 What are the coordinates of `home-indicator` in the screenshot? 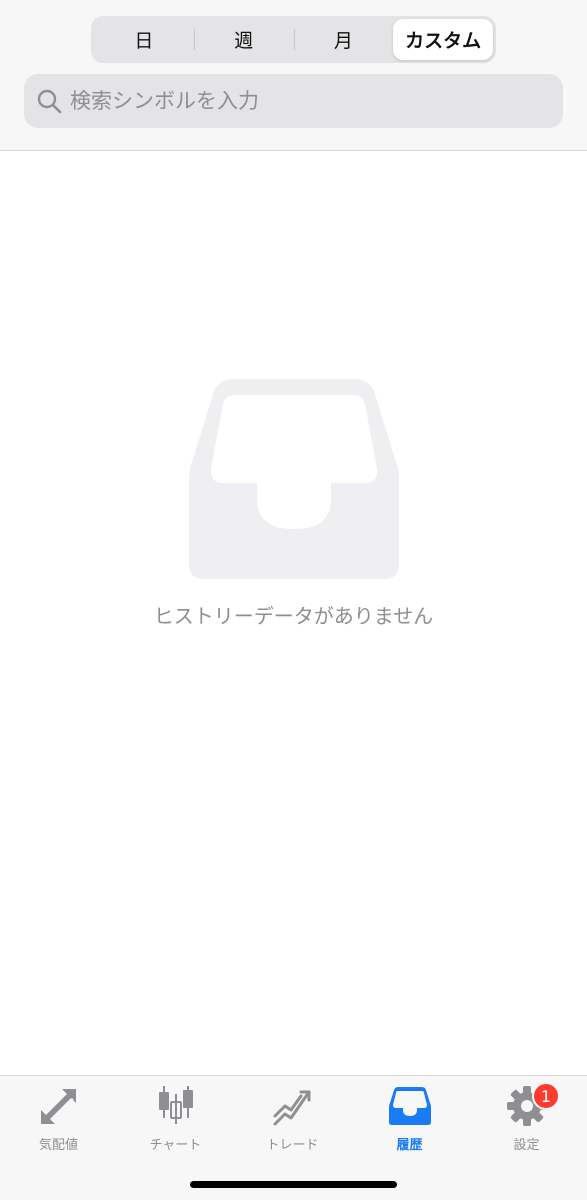 It's located at (293, 1184).